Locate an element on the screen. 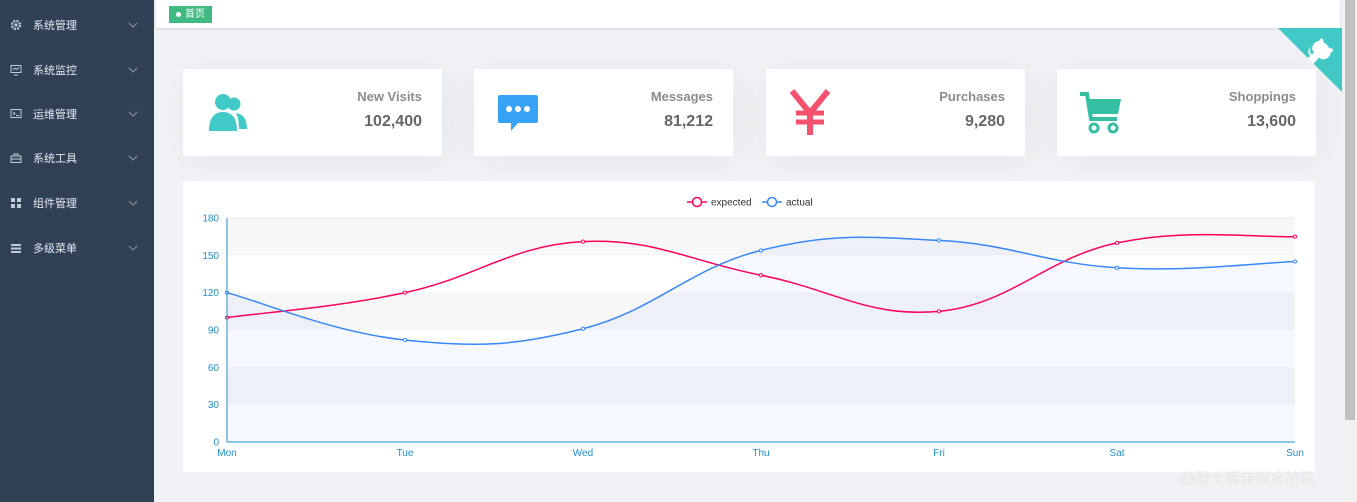 This screenshot has height=502, width=1357. toolbox-icon is located at coordinates (16, 158).